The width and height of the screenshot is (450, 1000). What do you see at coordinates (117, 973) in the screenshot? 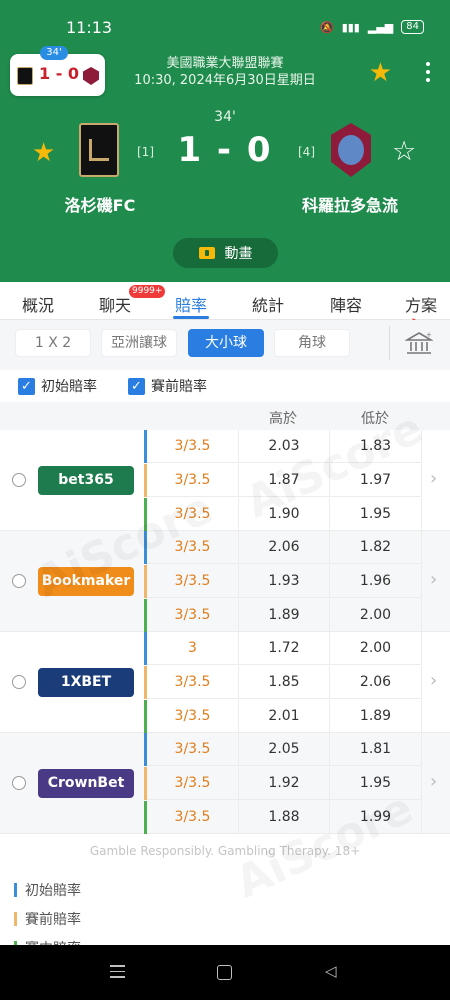
I see `recent-apps-icon` at bounding box center [117, 973].